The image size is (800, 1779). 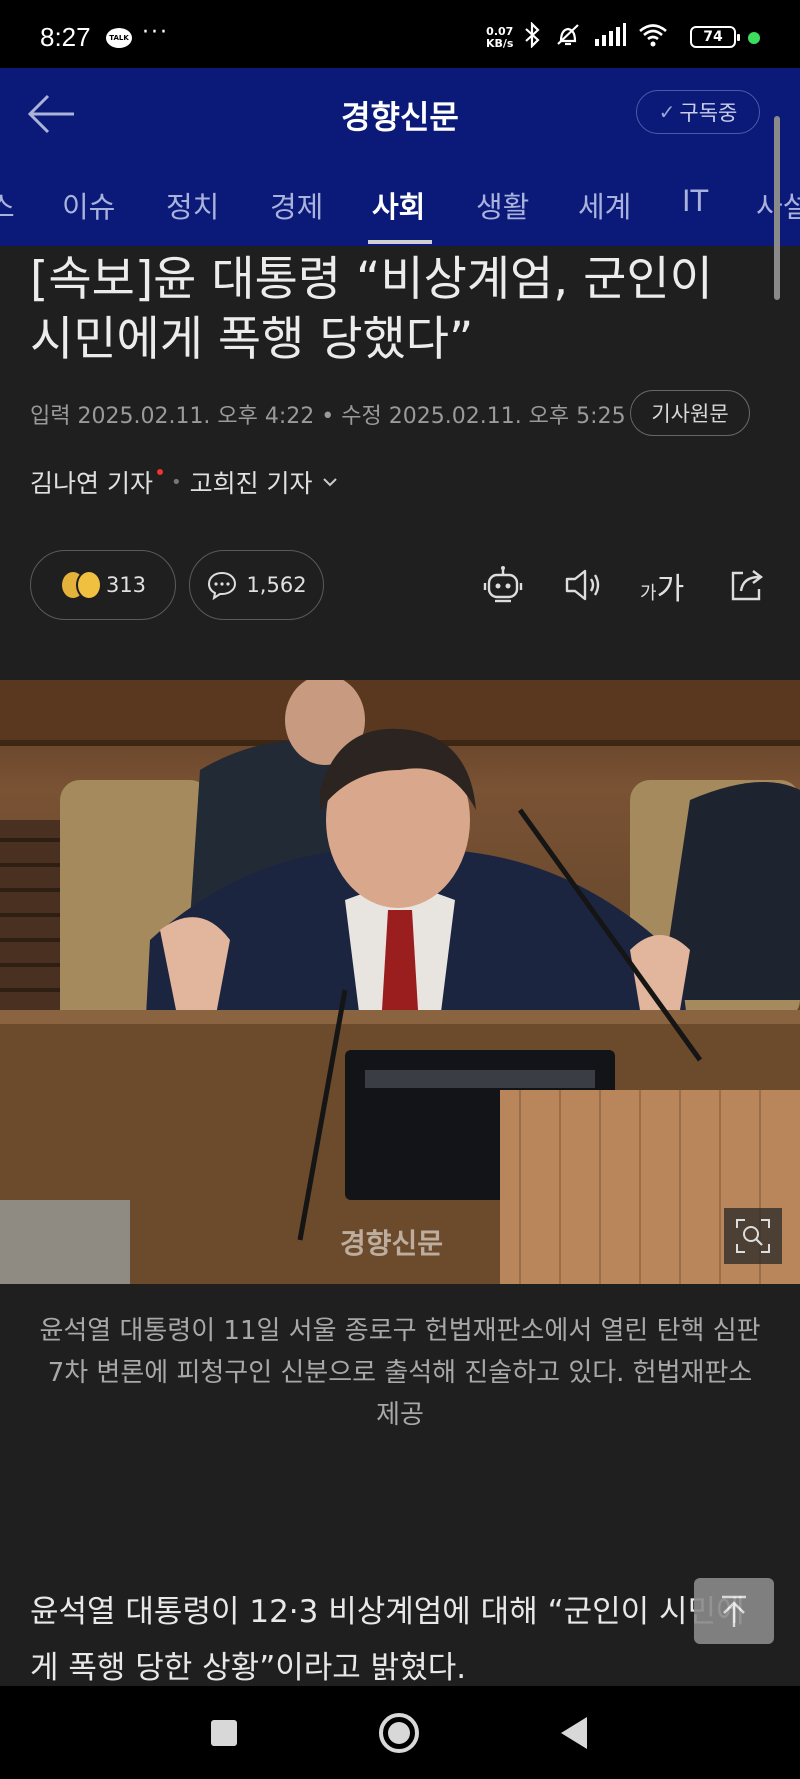 What do you see at coordinates (648, 593) in the screenshot?
I see `font-size-small-label: 가` at bounding box center [648, 593].